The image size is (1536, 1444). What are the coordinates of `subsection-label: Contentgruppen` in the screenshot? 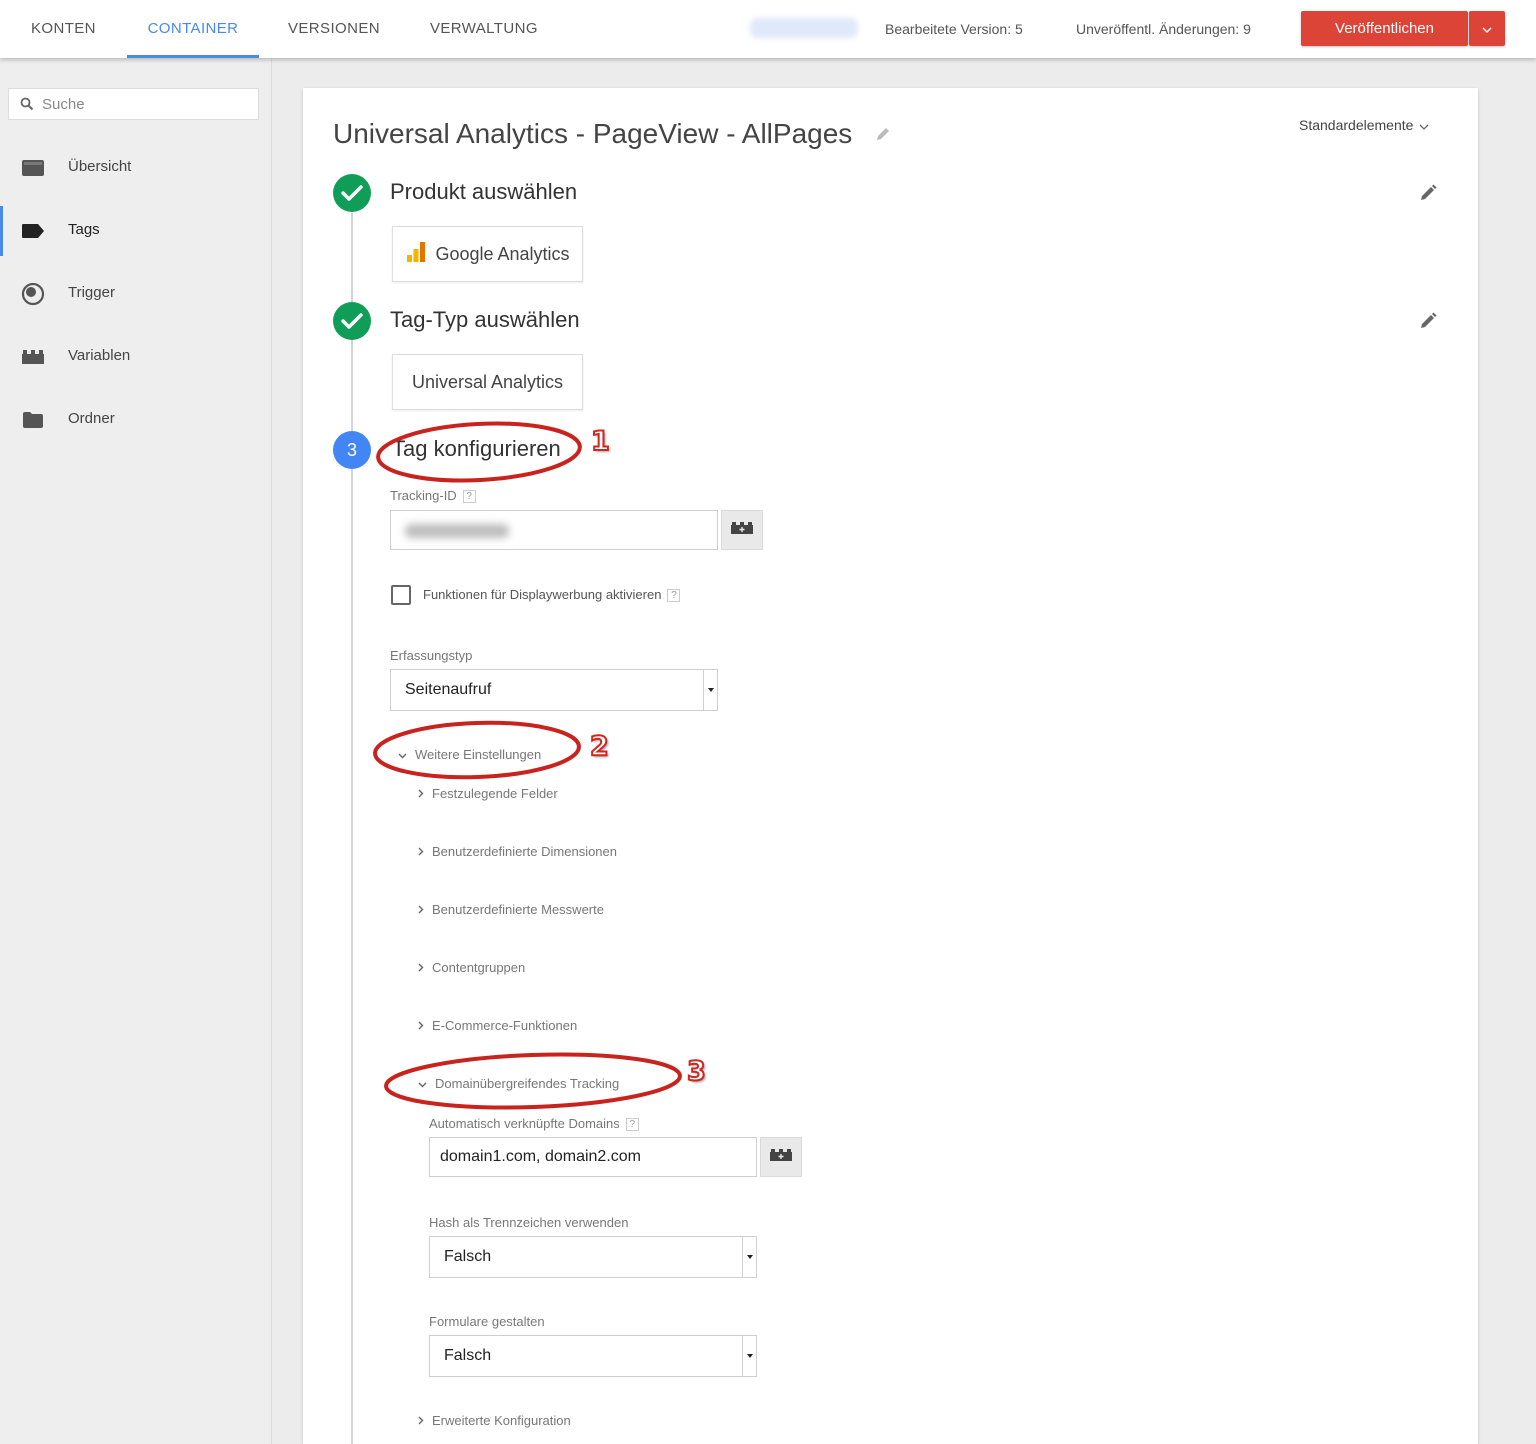 It's located at (479, 967).